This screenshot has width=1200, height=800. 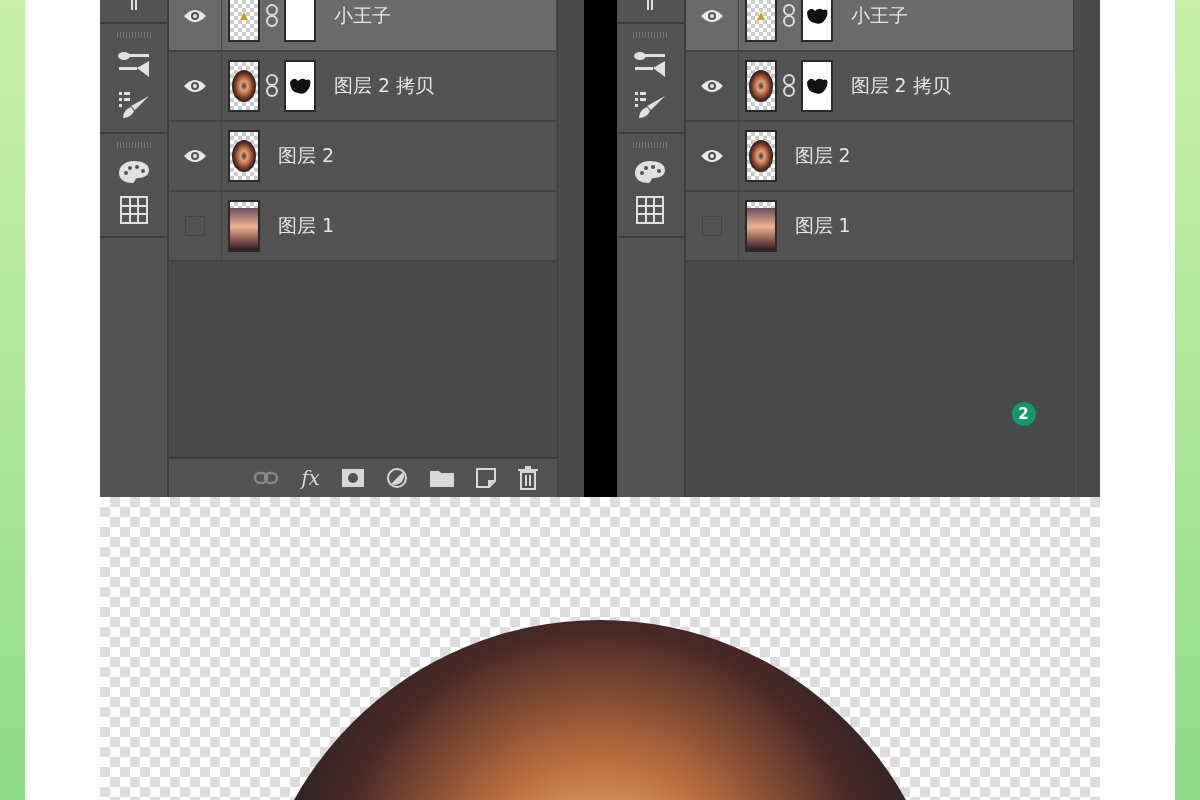 I want to click on trash-icon, so click(x=527, y=478).